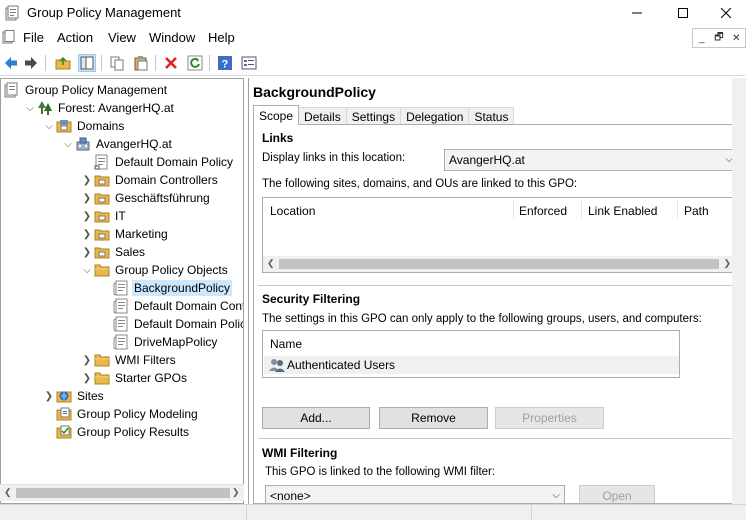 The width and height of the screenshot is (746, 520). Describe the element at coordinates (696, 211) in the screenshot. I see `column-path: Path` at that location.